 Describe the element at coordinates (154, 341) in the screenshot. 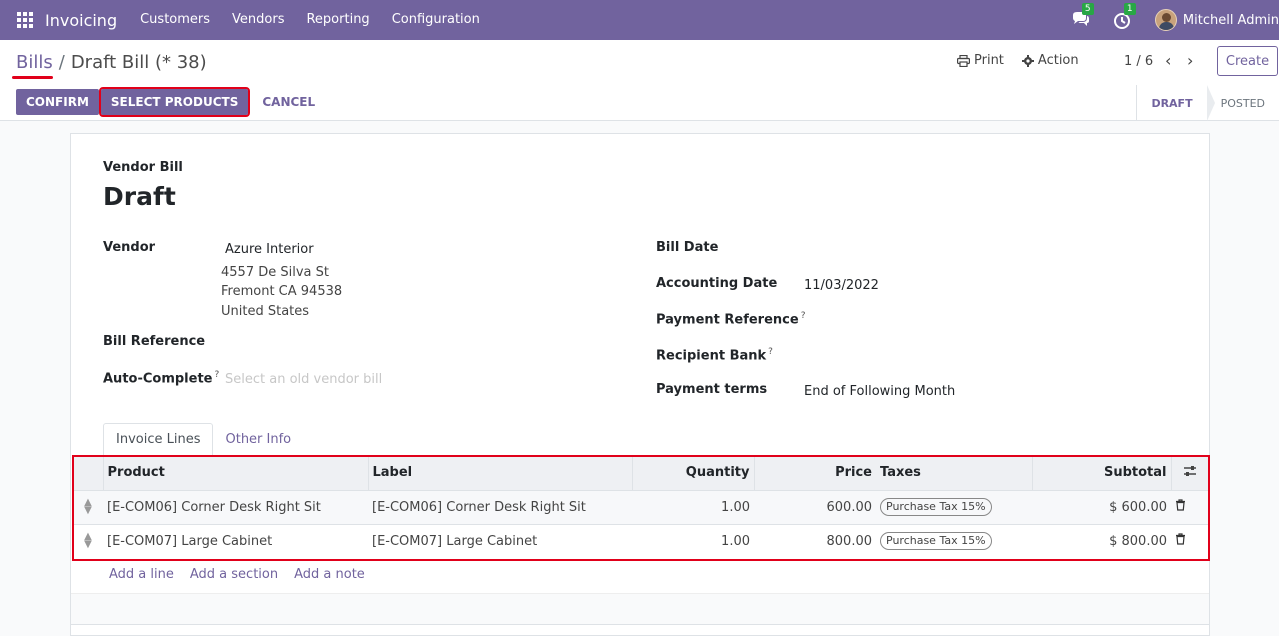

I see `bill-reference-label: Bill Reference` at that location.